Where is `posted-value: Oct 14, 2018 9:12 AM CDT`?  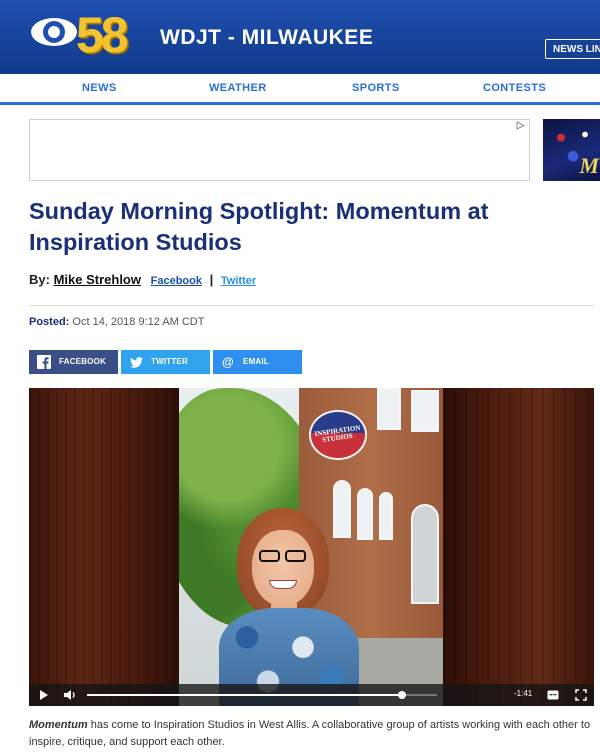 posted-value: Oct 14, 2018 9:12 AM CDT is located at coordinates (138, 322).